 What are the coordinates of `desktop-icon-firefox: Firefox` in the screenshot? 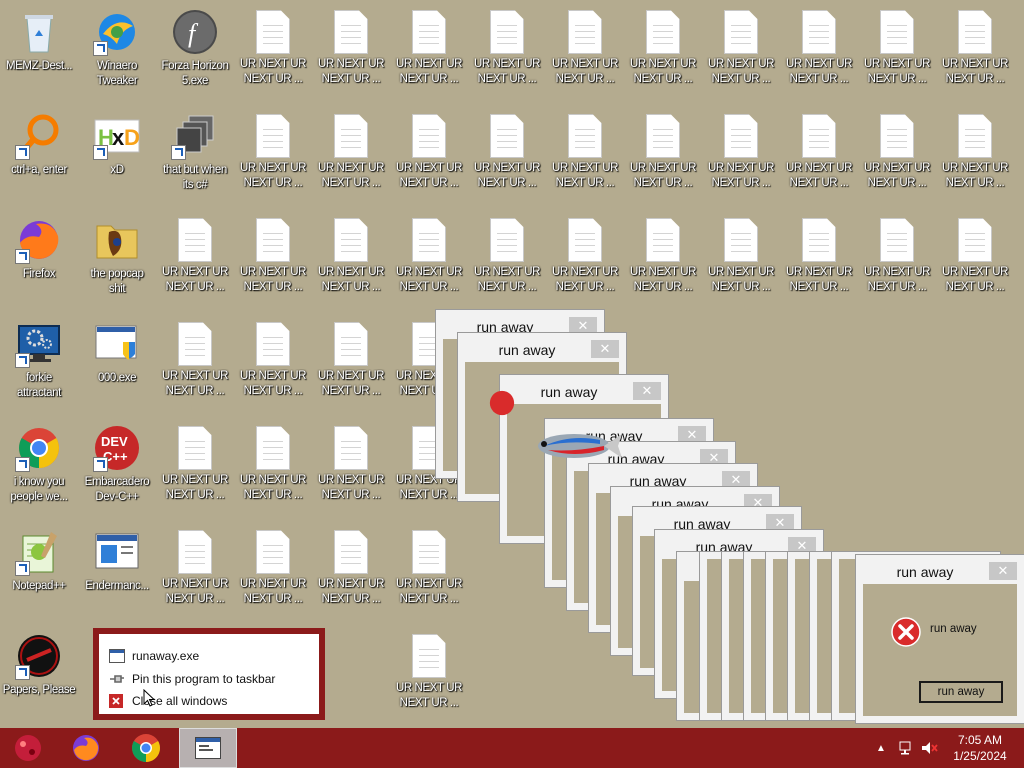 It's located at (39, 249).